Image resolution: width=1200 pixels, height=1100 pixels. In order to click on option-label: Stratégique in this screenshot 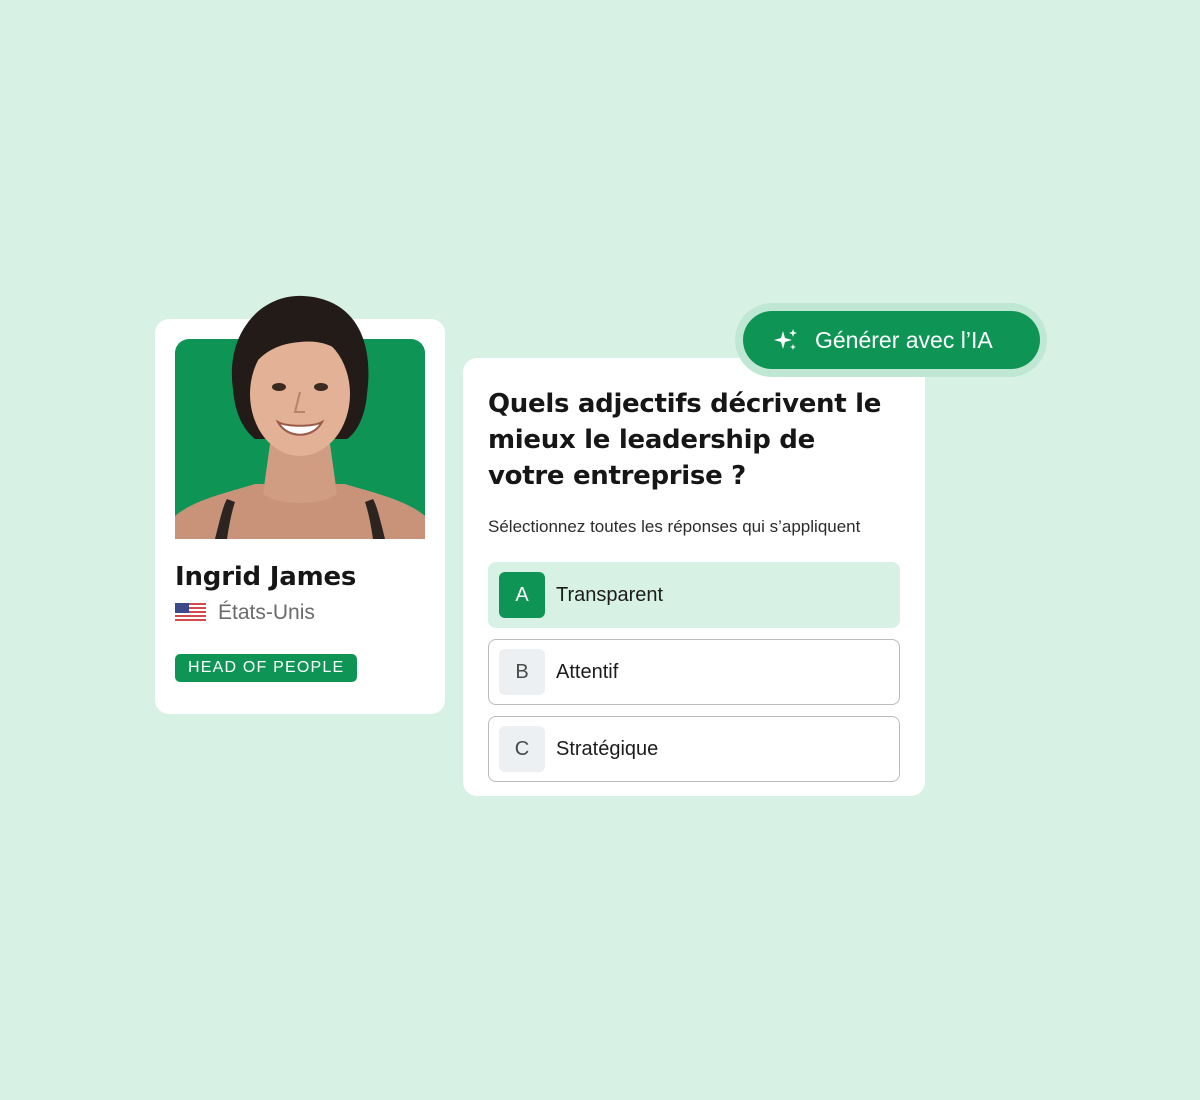, I will do `click(607, 748)`.